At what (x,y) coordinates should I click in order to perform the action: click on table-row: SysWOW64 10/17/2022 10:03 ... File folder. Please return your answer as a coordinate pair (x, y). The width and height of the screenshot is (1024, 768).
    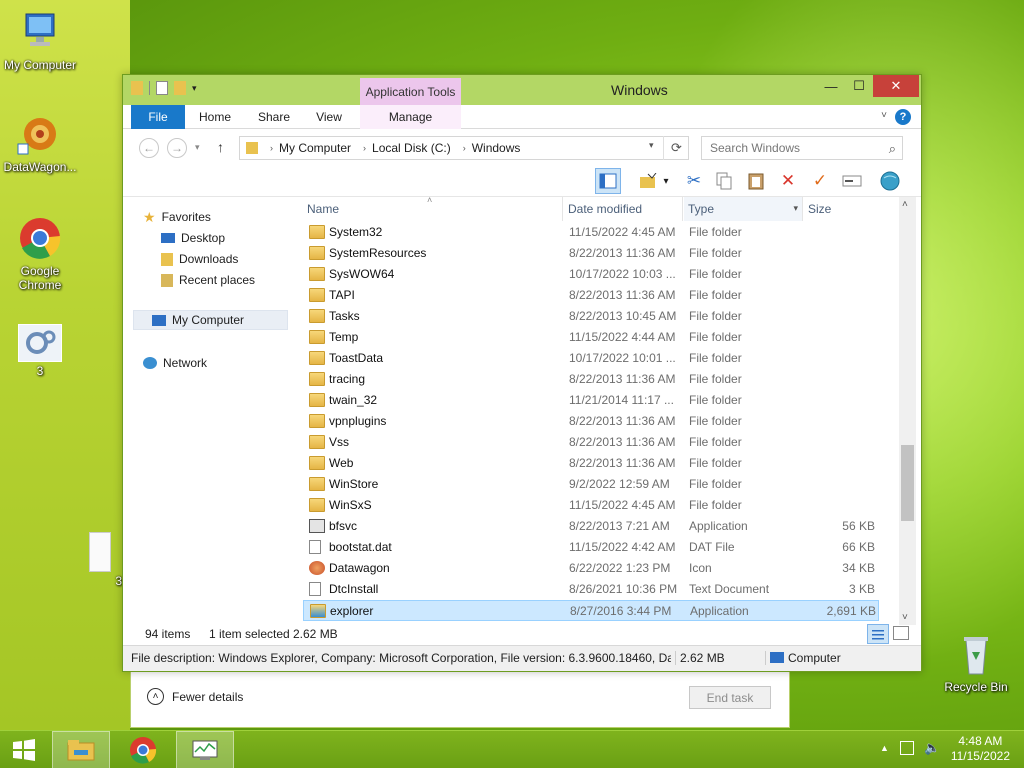
    Looking at the image, I should click on (591, 274).